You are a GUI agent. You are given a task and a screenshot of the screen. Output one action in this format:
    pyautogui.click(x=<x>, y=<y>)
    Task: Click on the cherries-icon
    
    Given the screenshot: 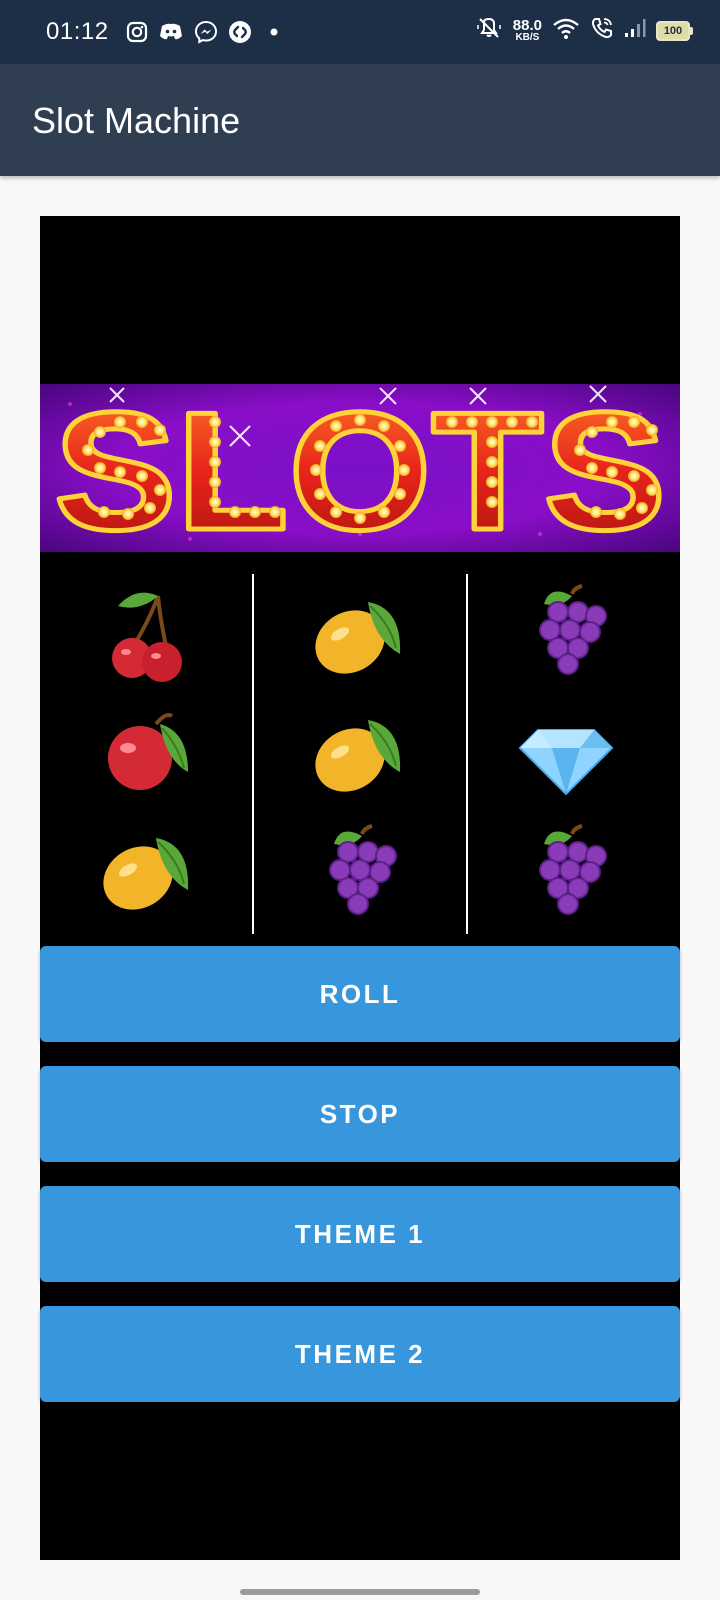 What is the action you would take?
    pyautogui.click(x=147, y=637)
    